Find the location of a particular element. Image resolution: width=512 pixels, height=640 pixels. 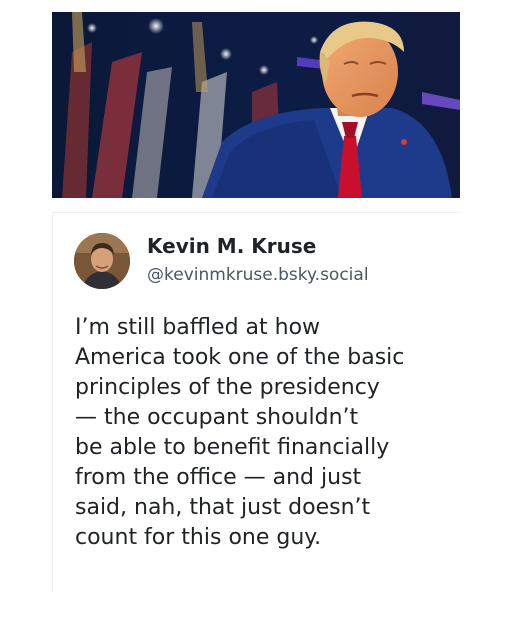

post-text-line: count for this one guy. is located at coordinates (198, 537).